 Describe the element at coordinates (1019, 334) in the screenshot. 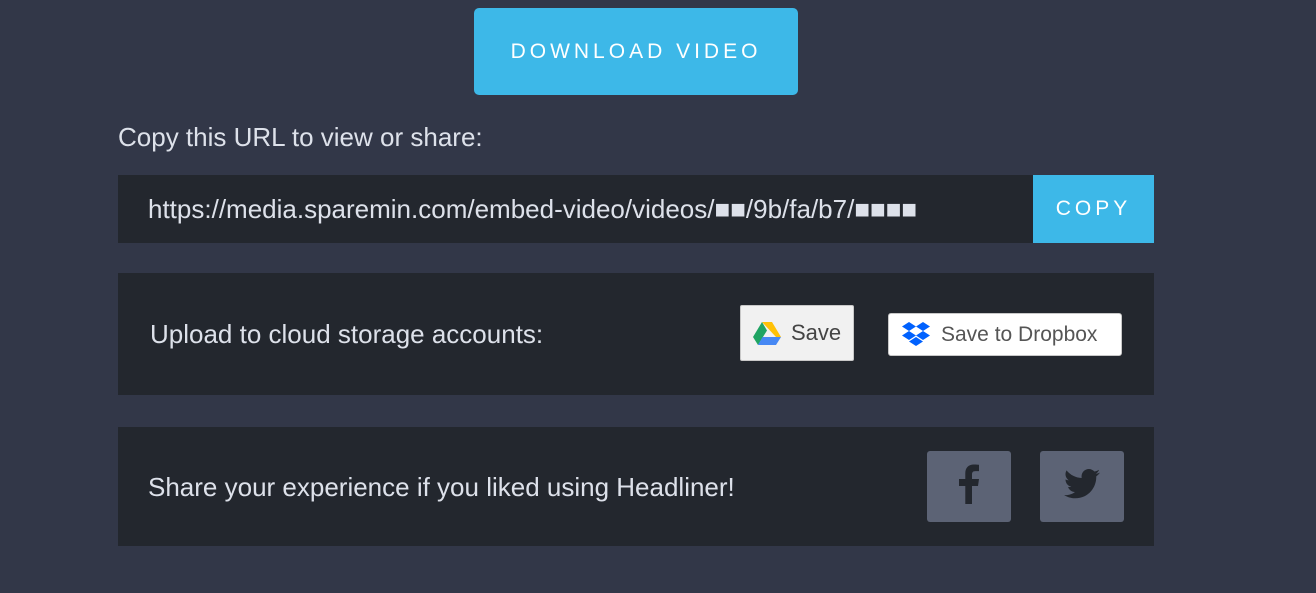

I see `dropbox-save-label: Save to Dropbox` at that location.